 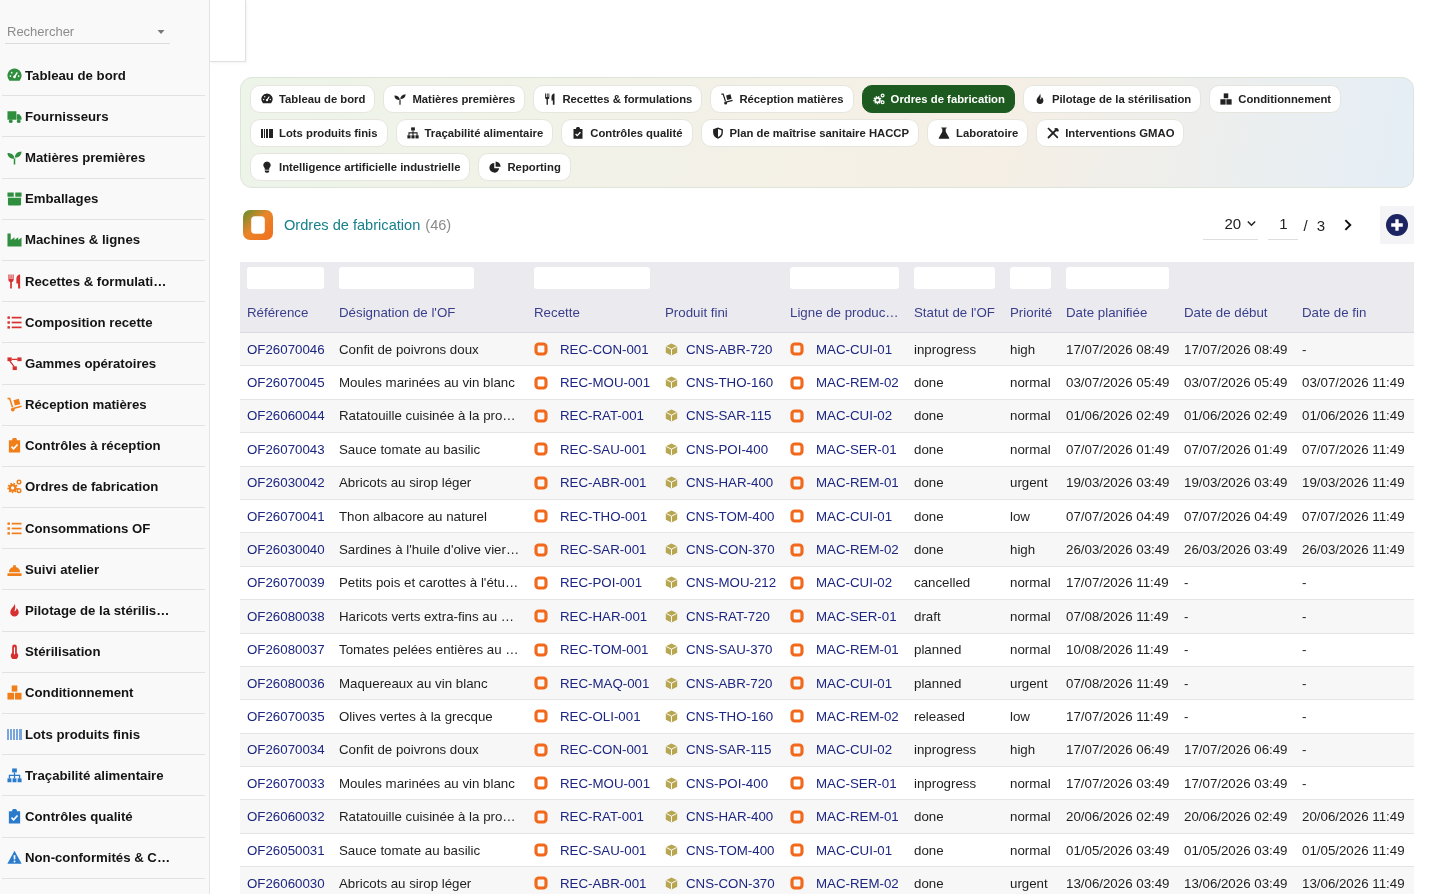 What do you see at coordinates (286, 349) in the screenshot?
I see `reference-link: OF26070046` at bounding box center [286, 349].